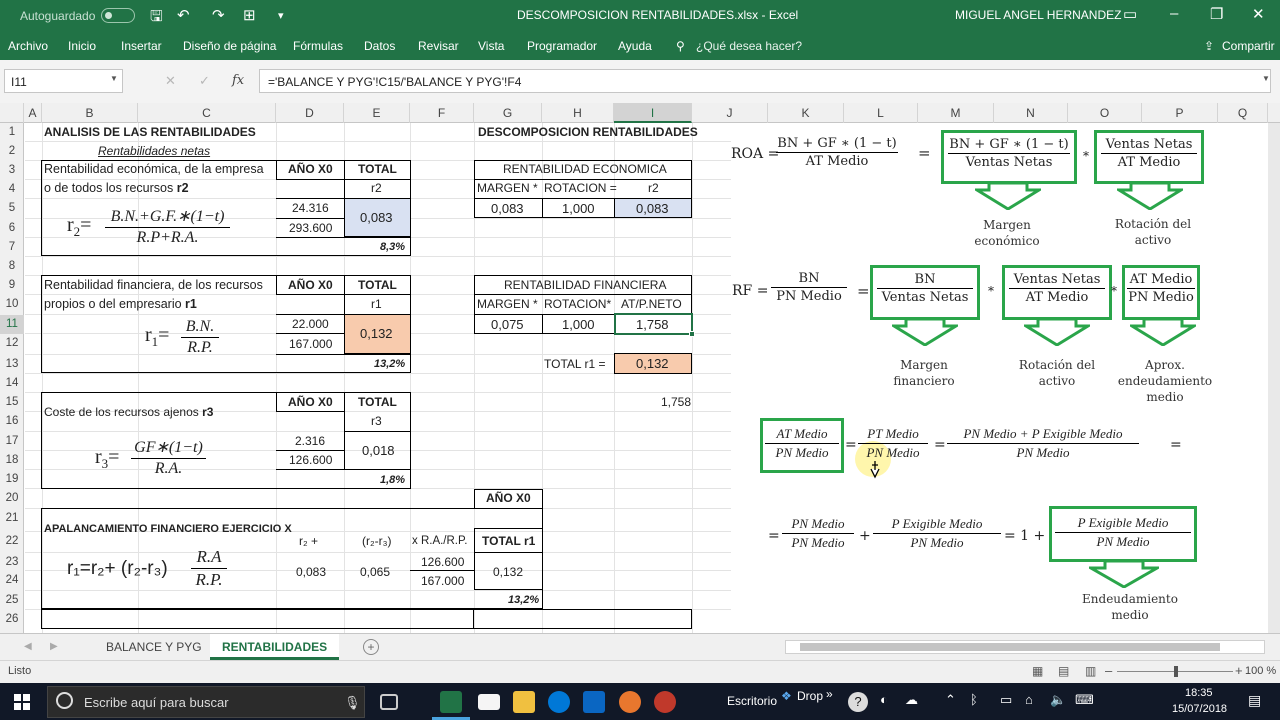 This screenshot has width=1280, height=720. Describe the element at coordinates (310, 324) in the screenshot. I see `cell-d11: 22.000` at that location.